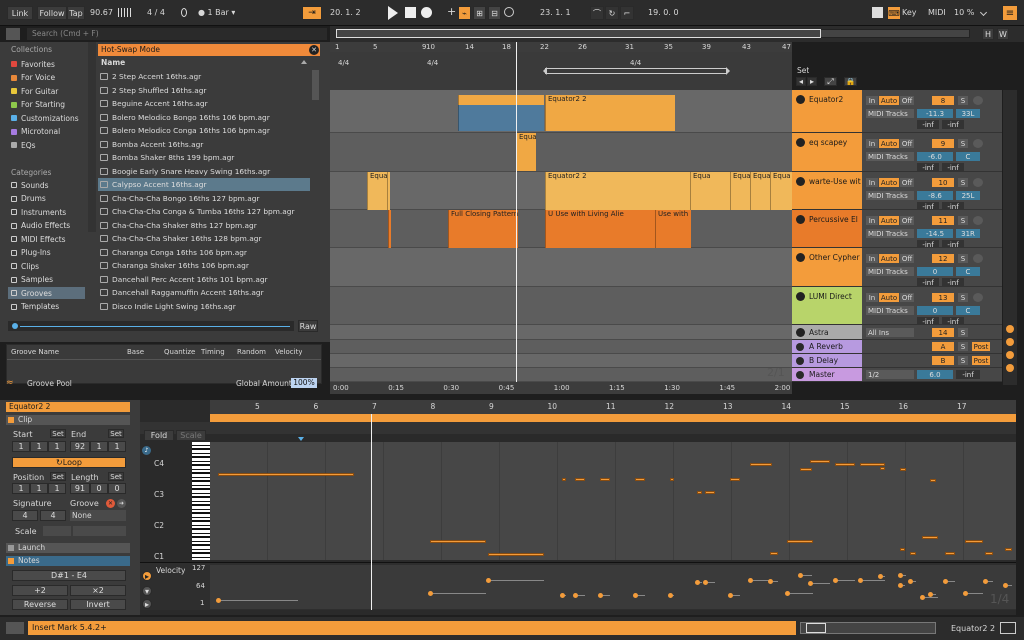 This screenshot has height=640, width=1024. I want to click on collection-item: For Guitar, so click(34, 91).